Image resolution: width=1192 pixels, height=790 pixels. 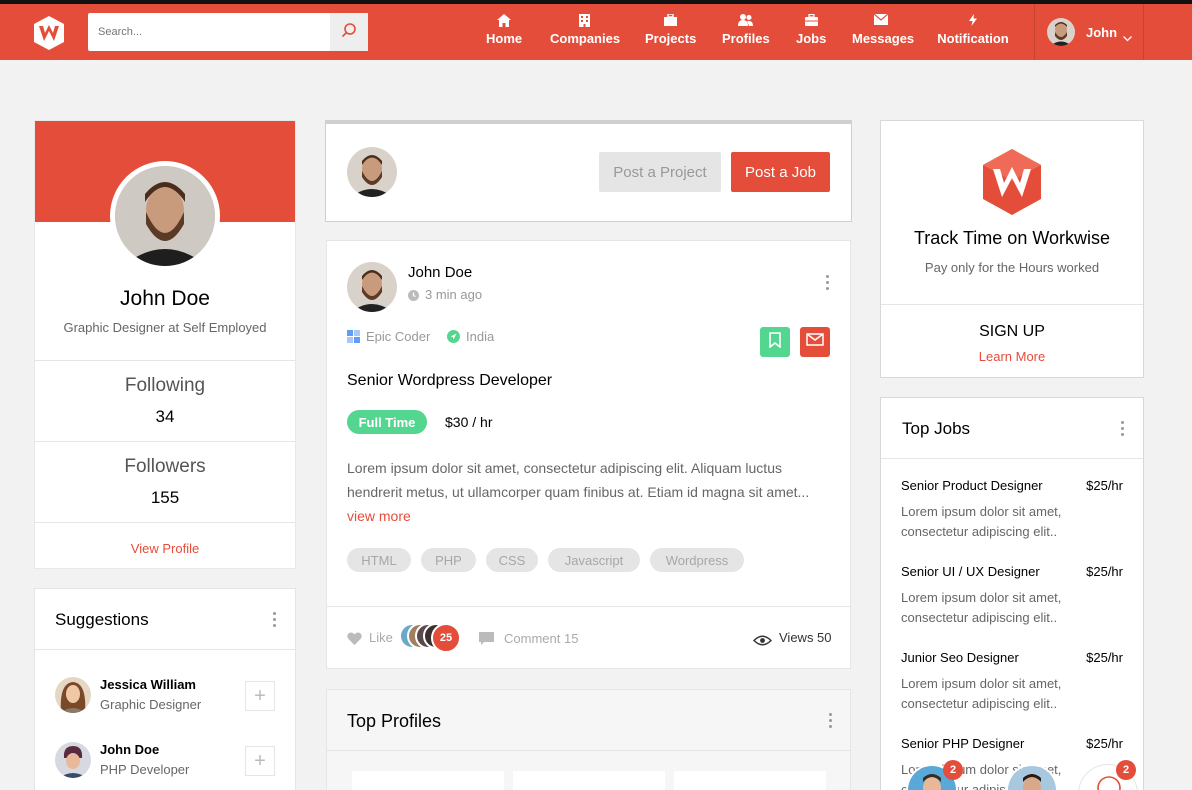 What do you see at coordinates (440, 272) in the screenshot?
I see `post-author: John Doe` at bounding box center [440, 272].